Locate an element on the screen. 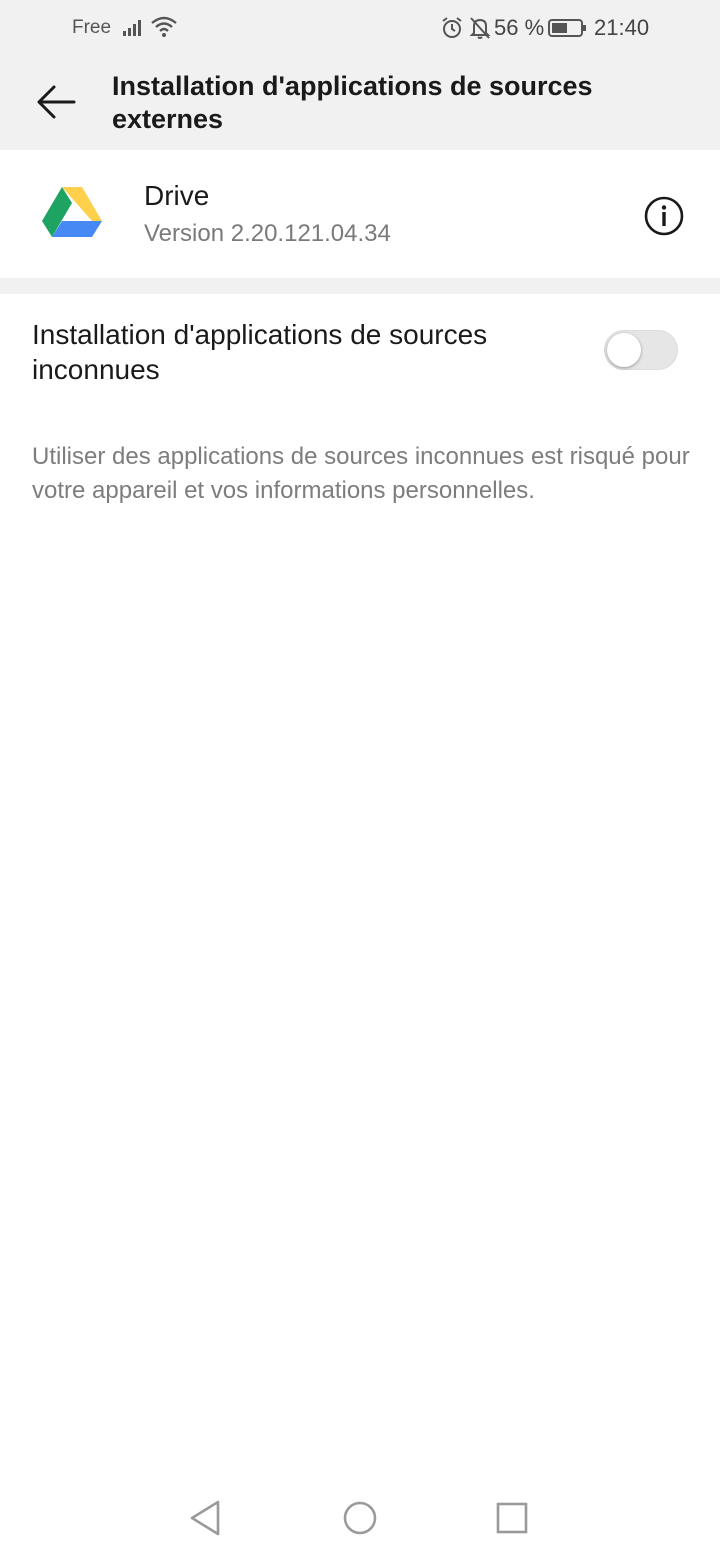 The image size is (720, 1560). section-divider is located at coordinates (360, 286).